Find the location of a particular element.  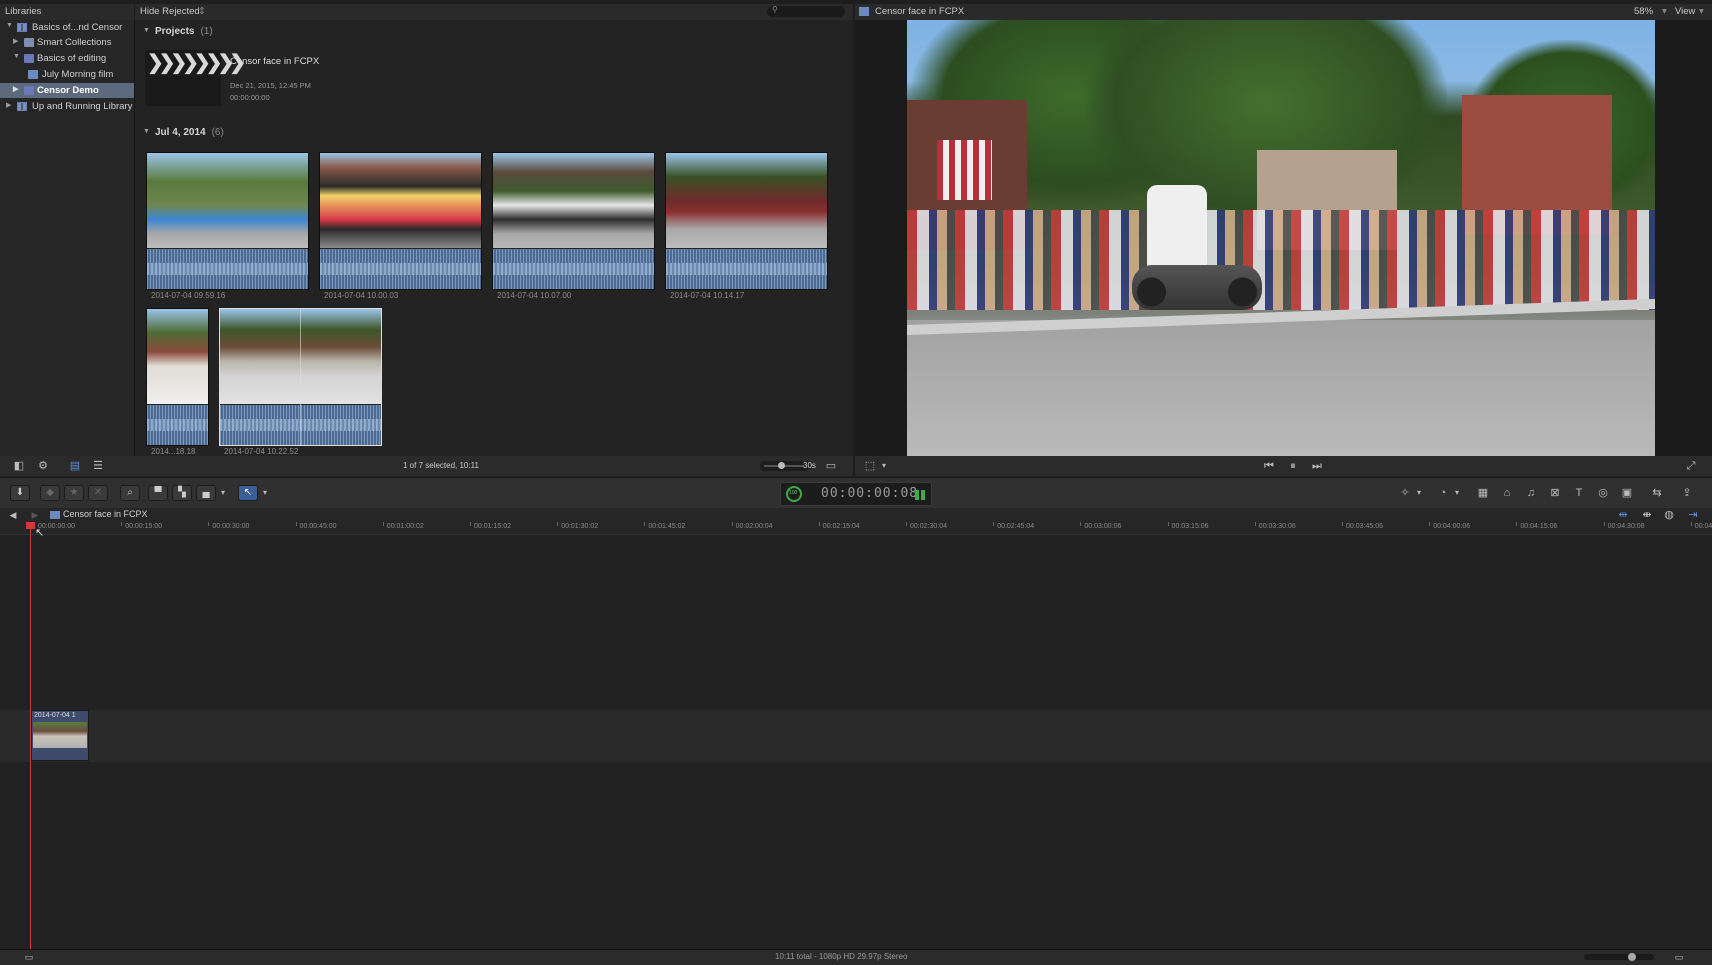

zoom-dropdown-icon: ▾ is located at coordinates (1664, 11).